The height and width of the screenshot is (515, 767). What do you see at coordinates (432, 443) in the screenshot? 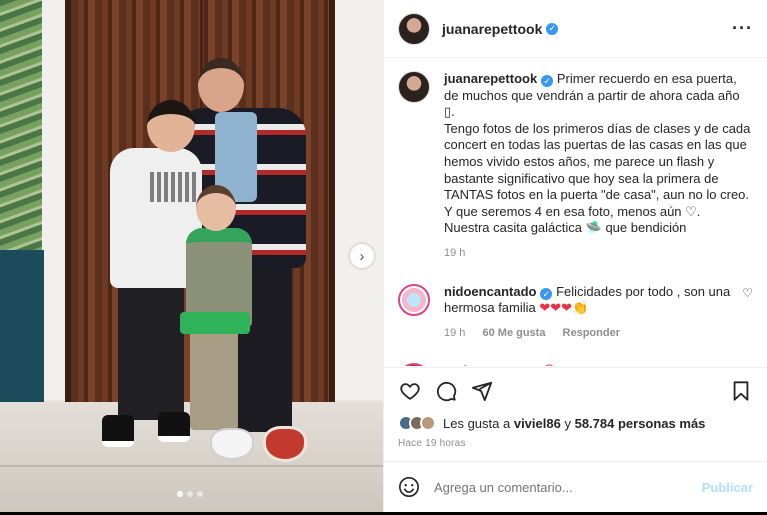
I see `post-timestamp: Hace 19 horas` at bounding box center [432, 443].